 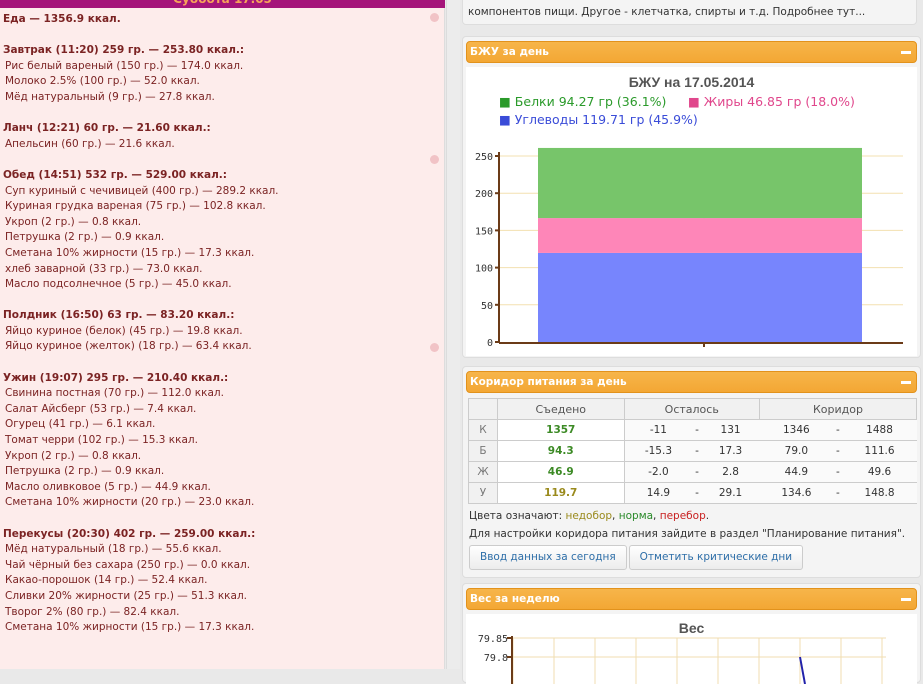 I want to click on corridor-row: Б 94.3 -15.3-17.3 79.0-111.6, so click(x=692, y=451).